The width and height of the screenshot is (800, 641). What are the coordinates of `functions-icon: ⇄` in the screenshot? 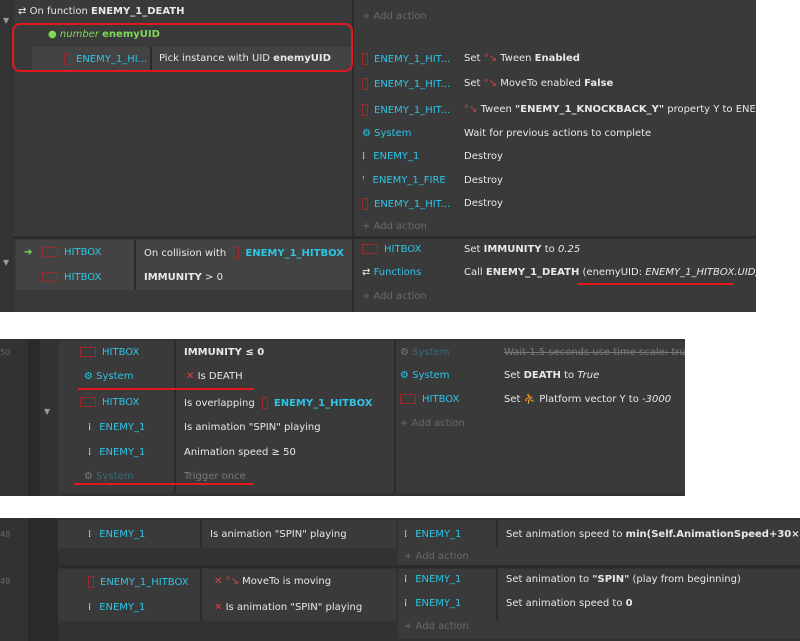 It's located at (366, 272).